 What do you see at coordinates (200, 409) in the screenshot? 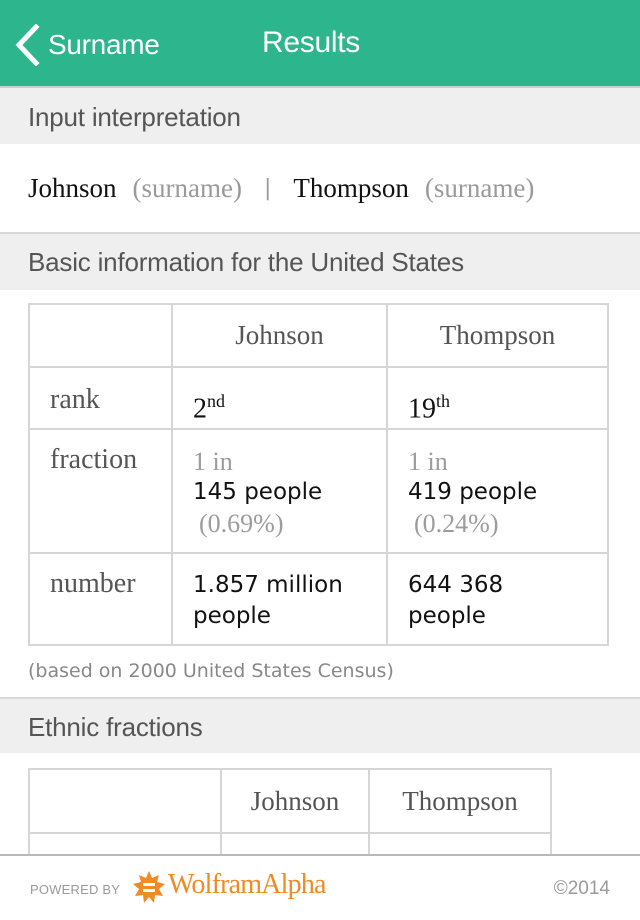
I see `rank-value: 2` at bounding box center [200, 409].